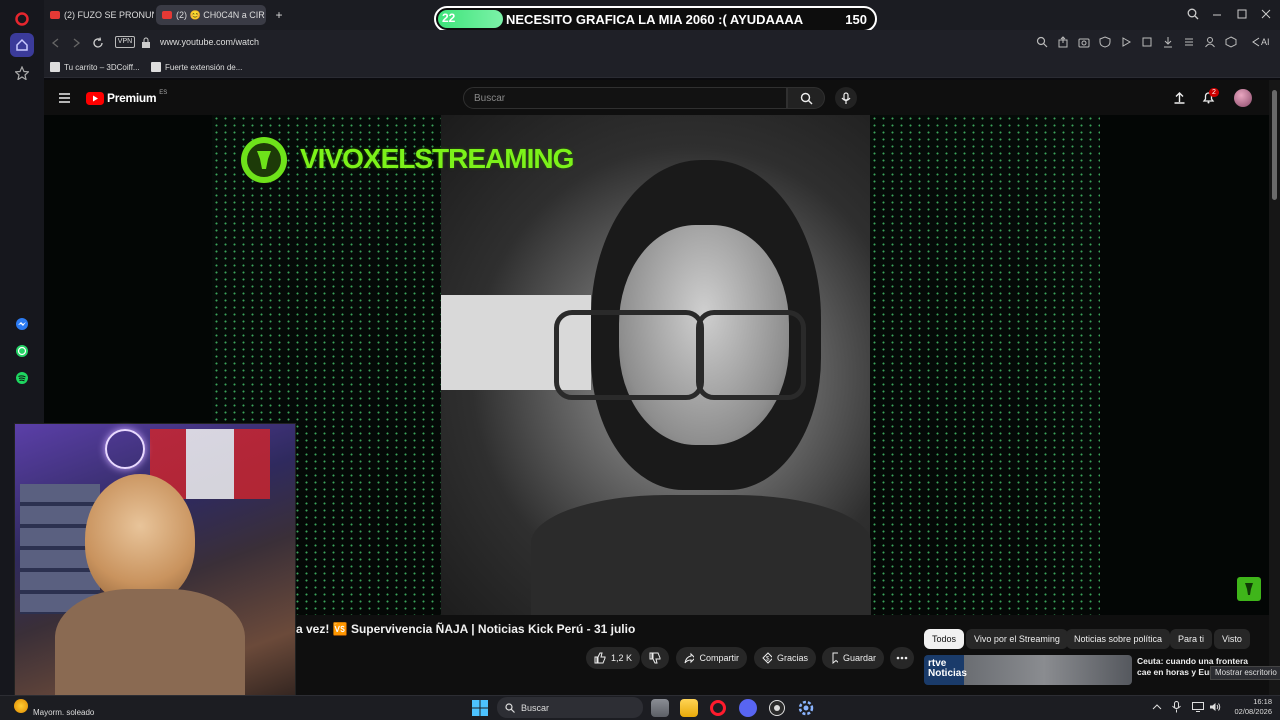 This screenshot has height=720, width=1280. What do you see at coordinates (1266, 14) in the screenshot?
I see `close-icon` at bounding box center [1266, 14].